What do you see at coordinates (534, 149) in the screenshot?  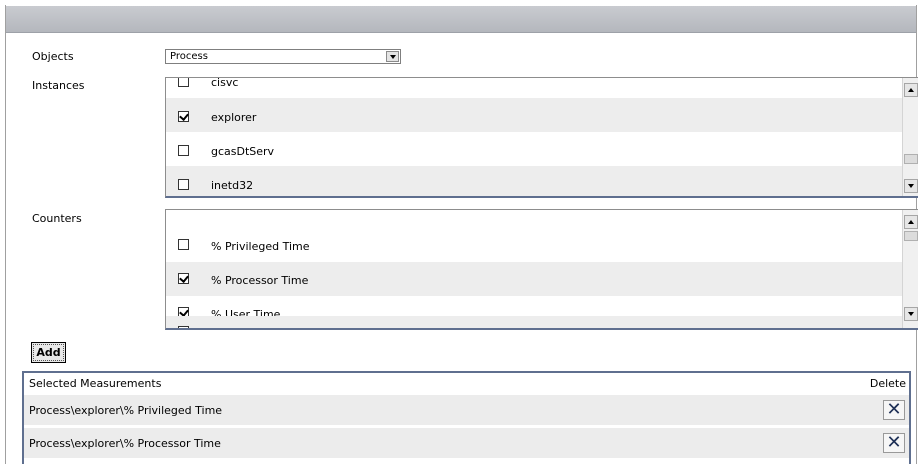 I see `list-item: gcasDtServ` at bounding box center [534, 149].